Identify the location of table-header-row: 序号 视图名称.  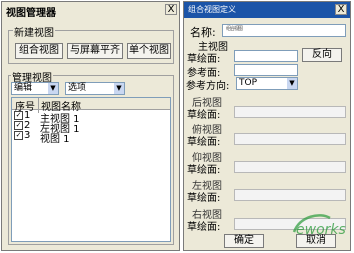
(91, 105).